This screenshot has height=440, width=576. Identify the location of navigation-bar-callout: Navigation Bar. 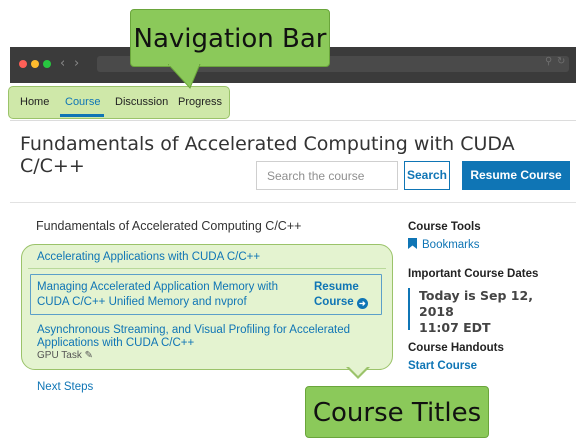
(230, 38).